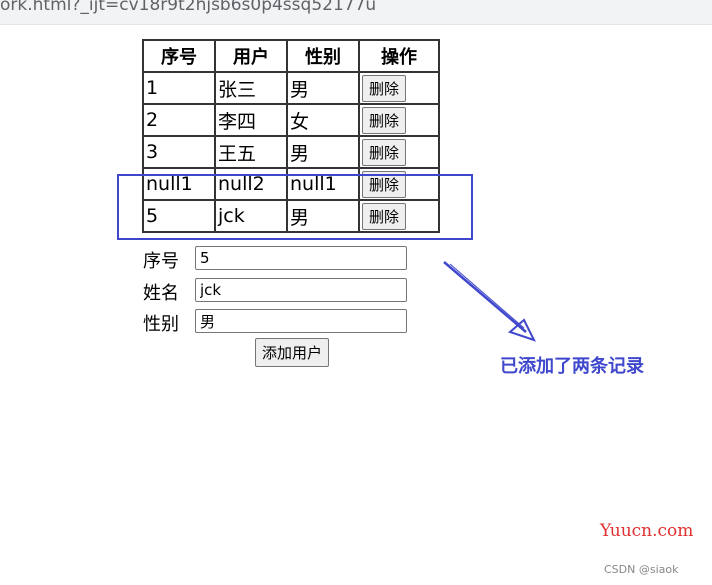 This screenshot has width=712, height=585. Describe the element at coordinates (251, 152) in the screenshot. I see `cell-user: 王五` at that location.